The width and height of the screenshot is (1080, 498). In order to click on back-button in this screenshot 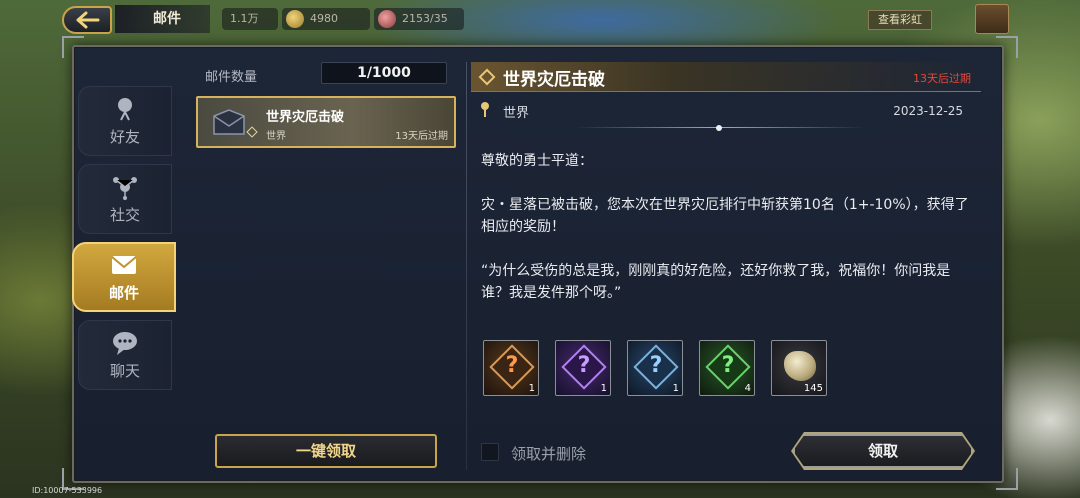, I will do `click(87, 20)`.